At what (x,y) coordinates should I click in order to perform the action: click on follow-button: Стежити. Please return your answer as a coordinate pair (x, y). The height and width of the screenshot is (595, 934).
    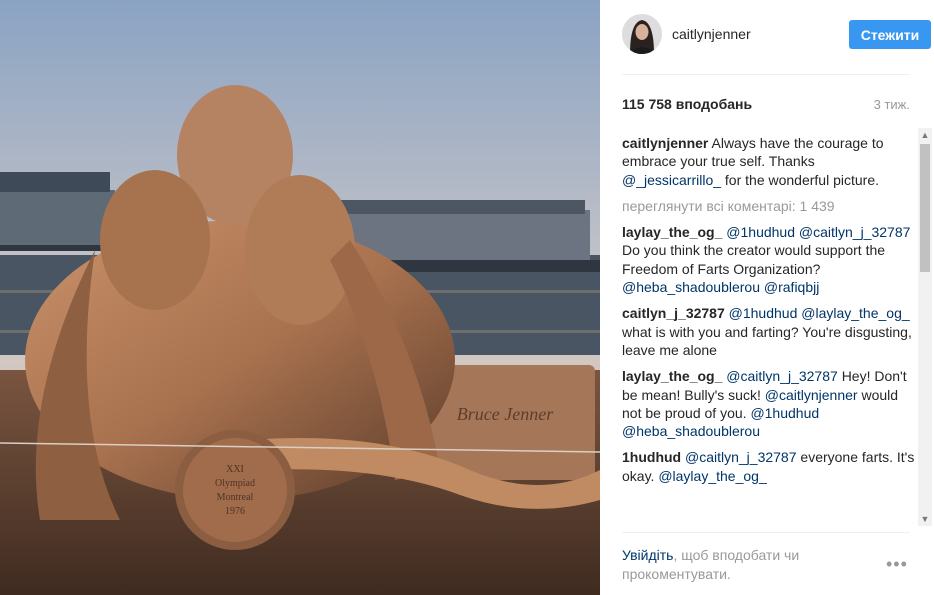
    Looking at the image, I should click on (890, 34).